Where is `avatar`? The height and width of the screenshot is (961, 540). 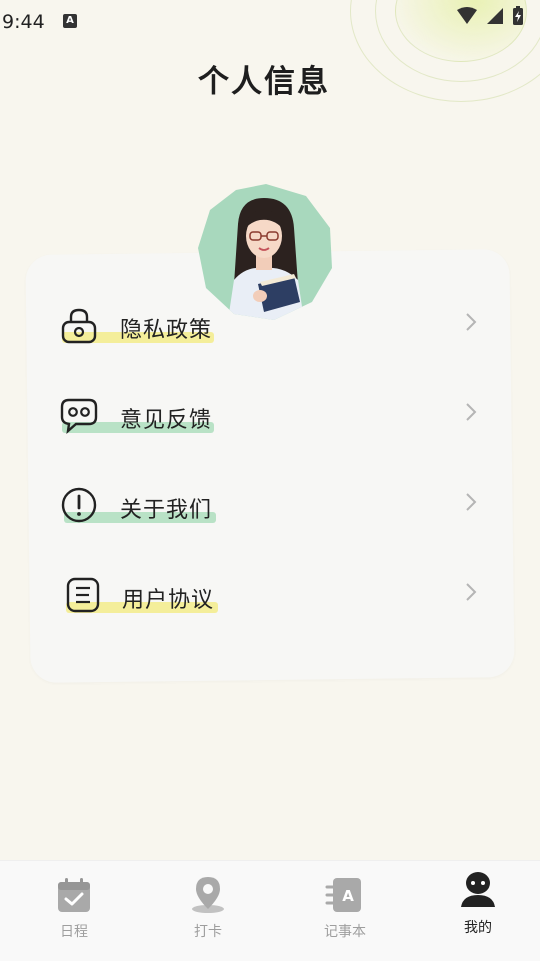 avatar is located at coordinates (266, 252).